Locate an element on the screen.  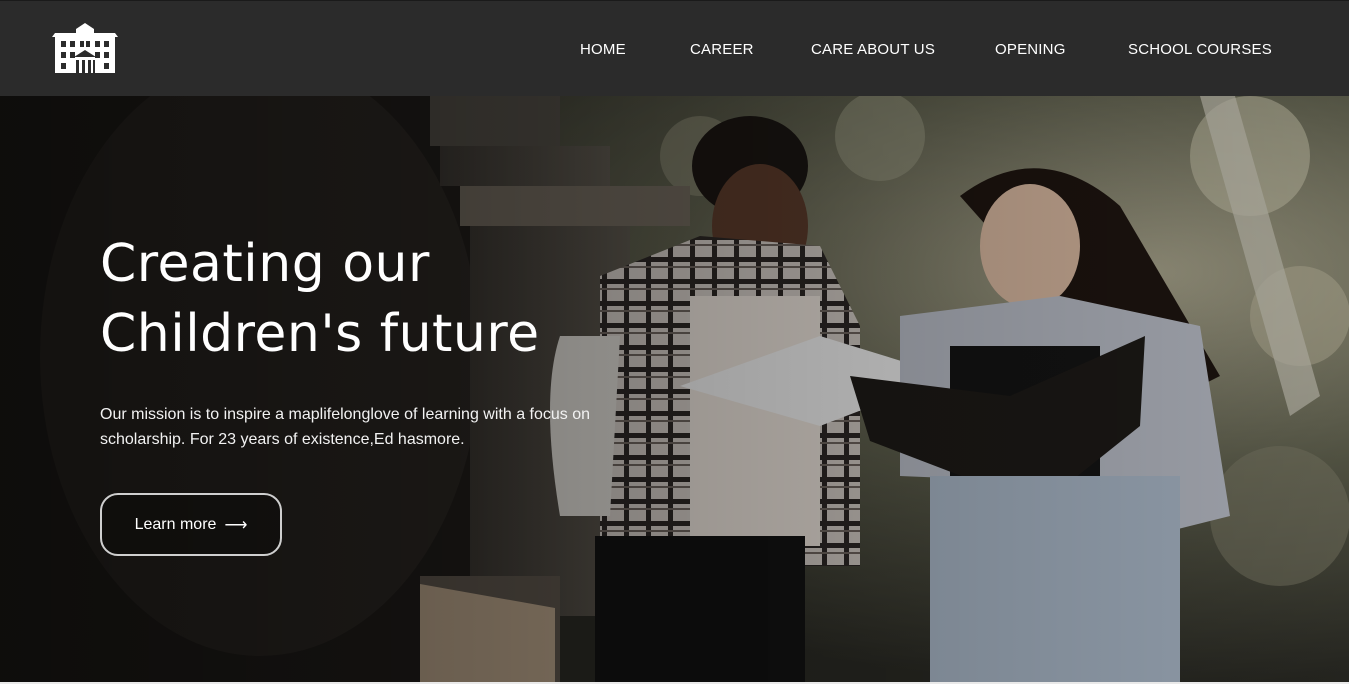
hero-headline-line2: Children's future is located at coordinates (320, 334).